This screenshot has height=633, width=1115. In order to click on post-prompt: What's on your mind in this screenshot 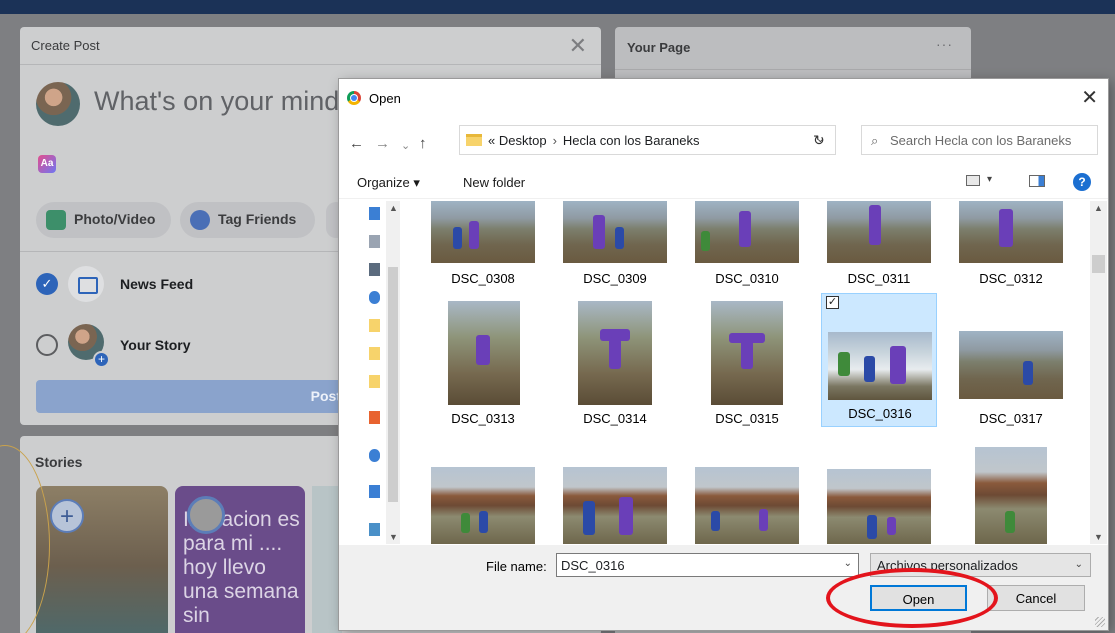, I will do `click(216, 101)`.